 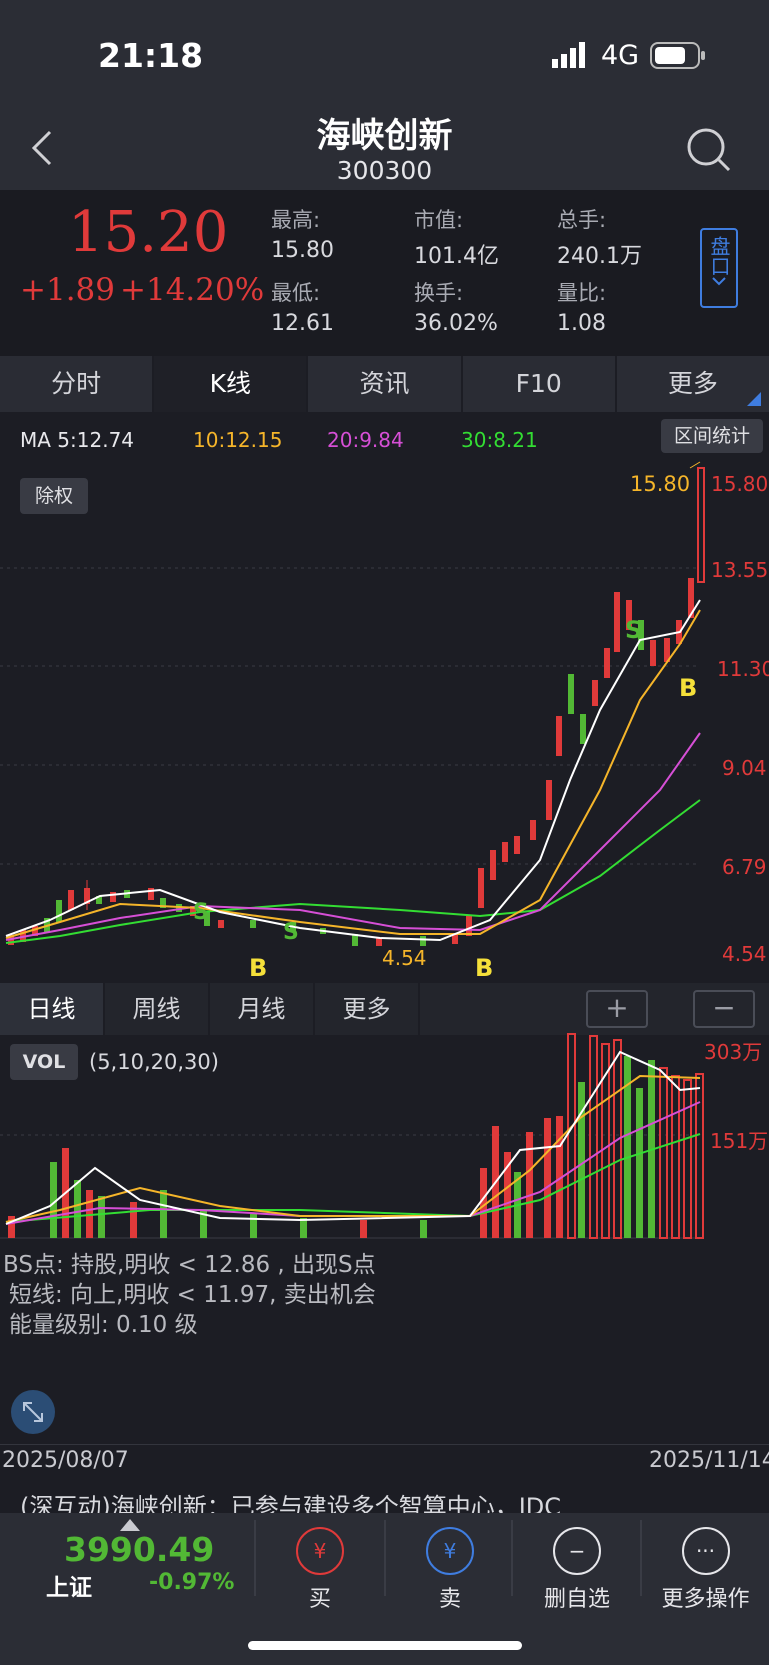 I want to click on start-date: 2025/08/07, so click(x=65, y=1460).